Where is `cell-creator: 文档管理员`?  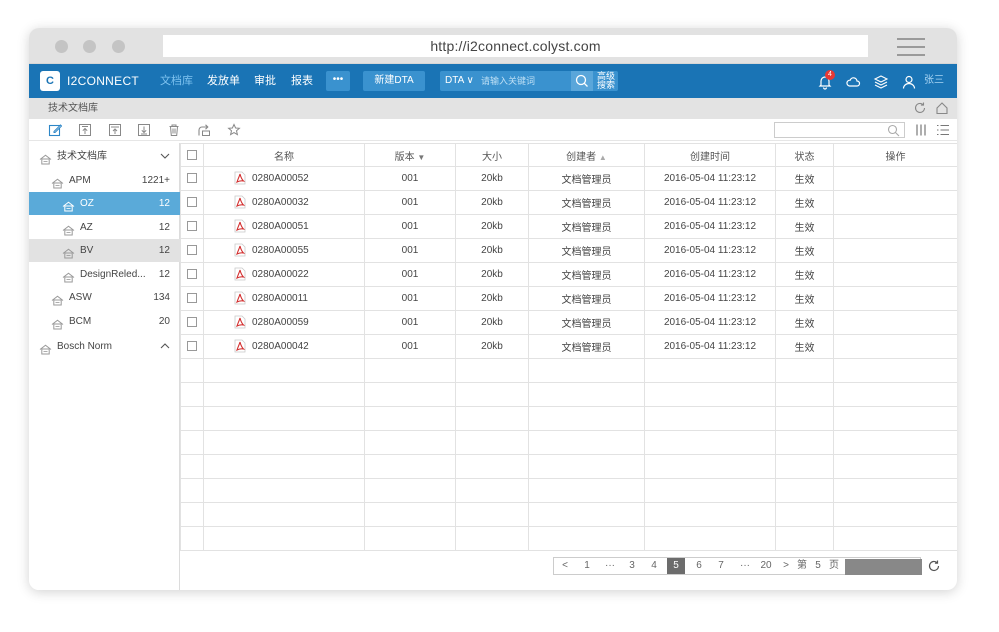
cell-creator: 文档管理员 is located at coordinates (586, 274).